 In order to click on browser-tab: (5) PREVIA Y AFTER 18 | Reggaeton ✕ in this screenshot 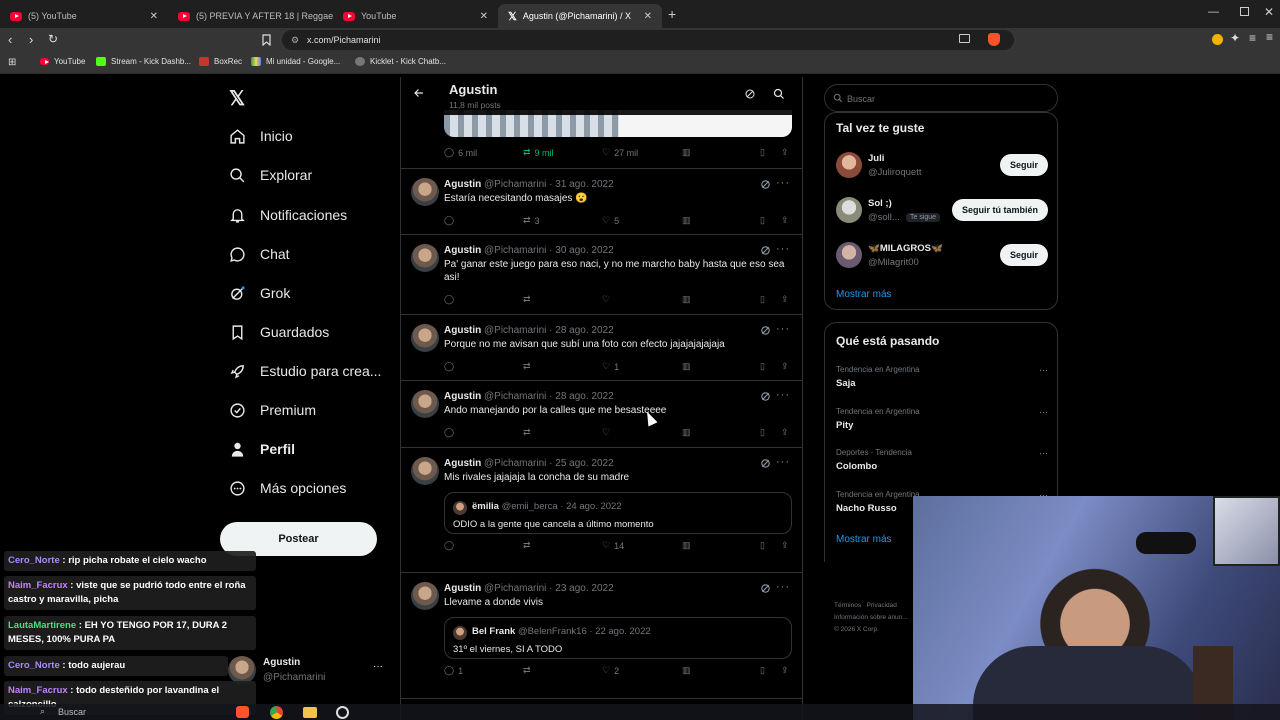, I will do `click(250, 16)`.